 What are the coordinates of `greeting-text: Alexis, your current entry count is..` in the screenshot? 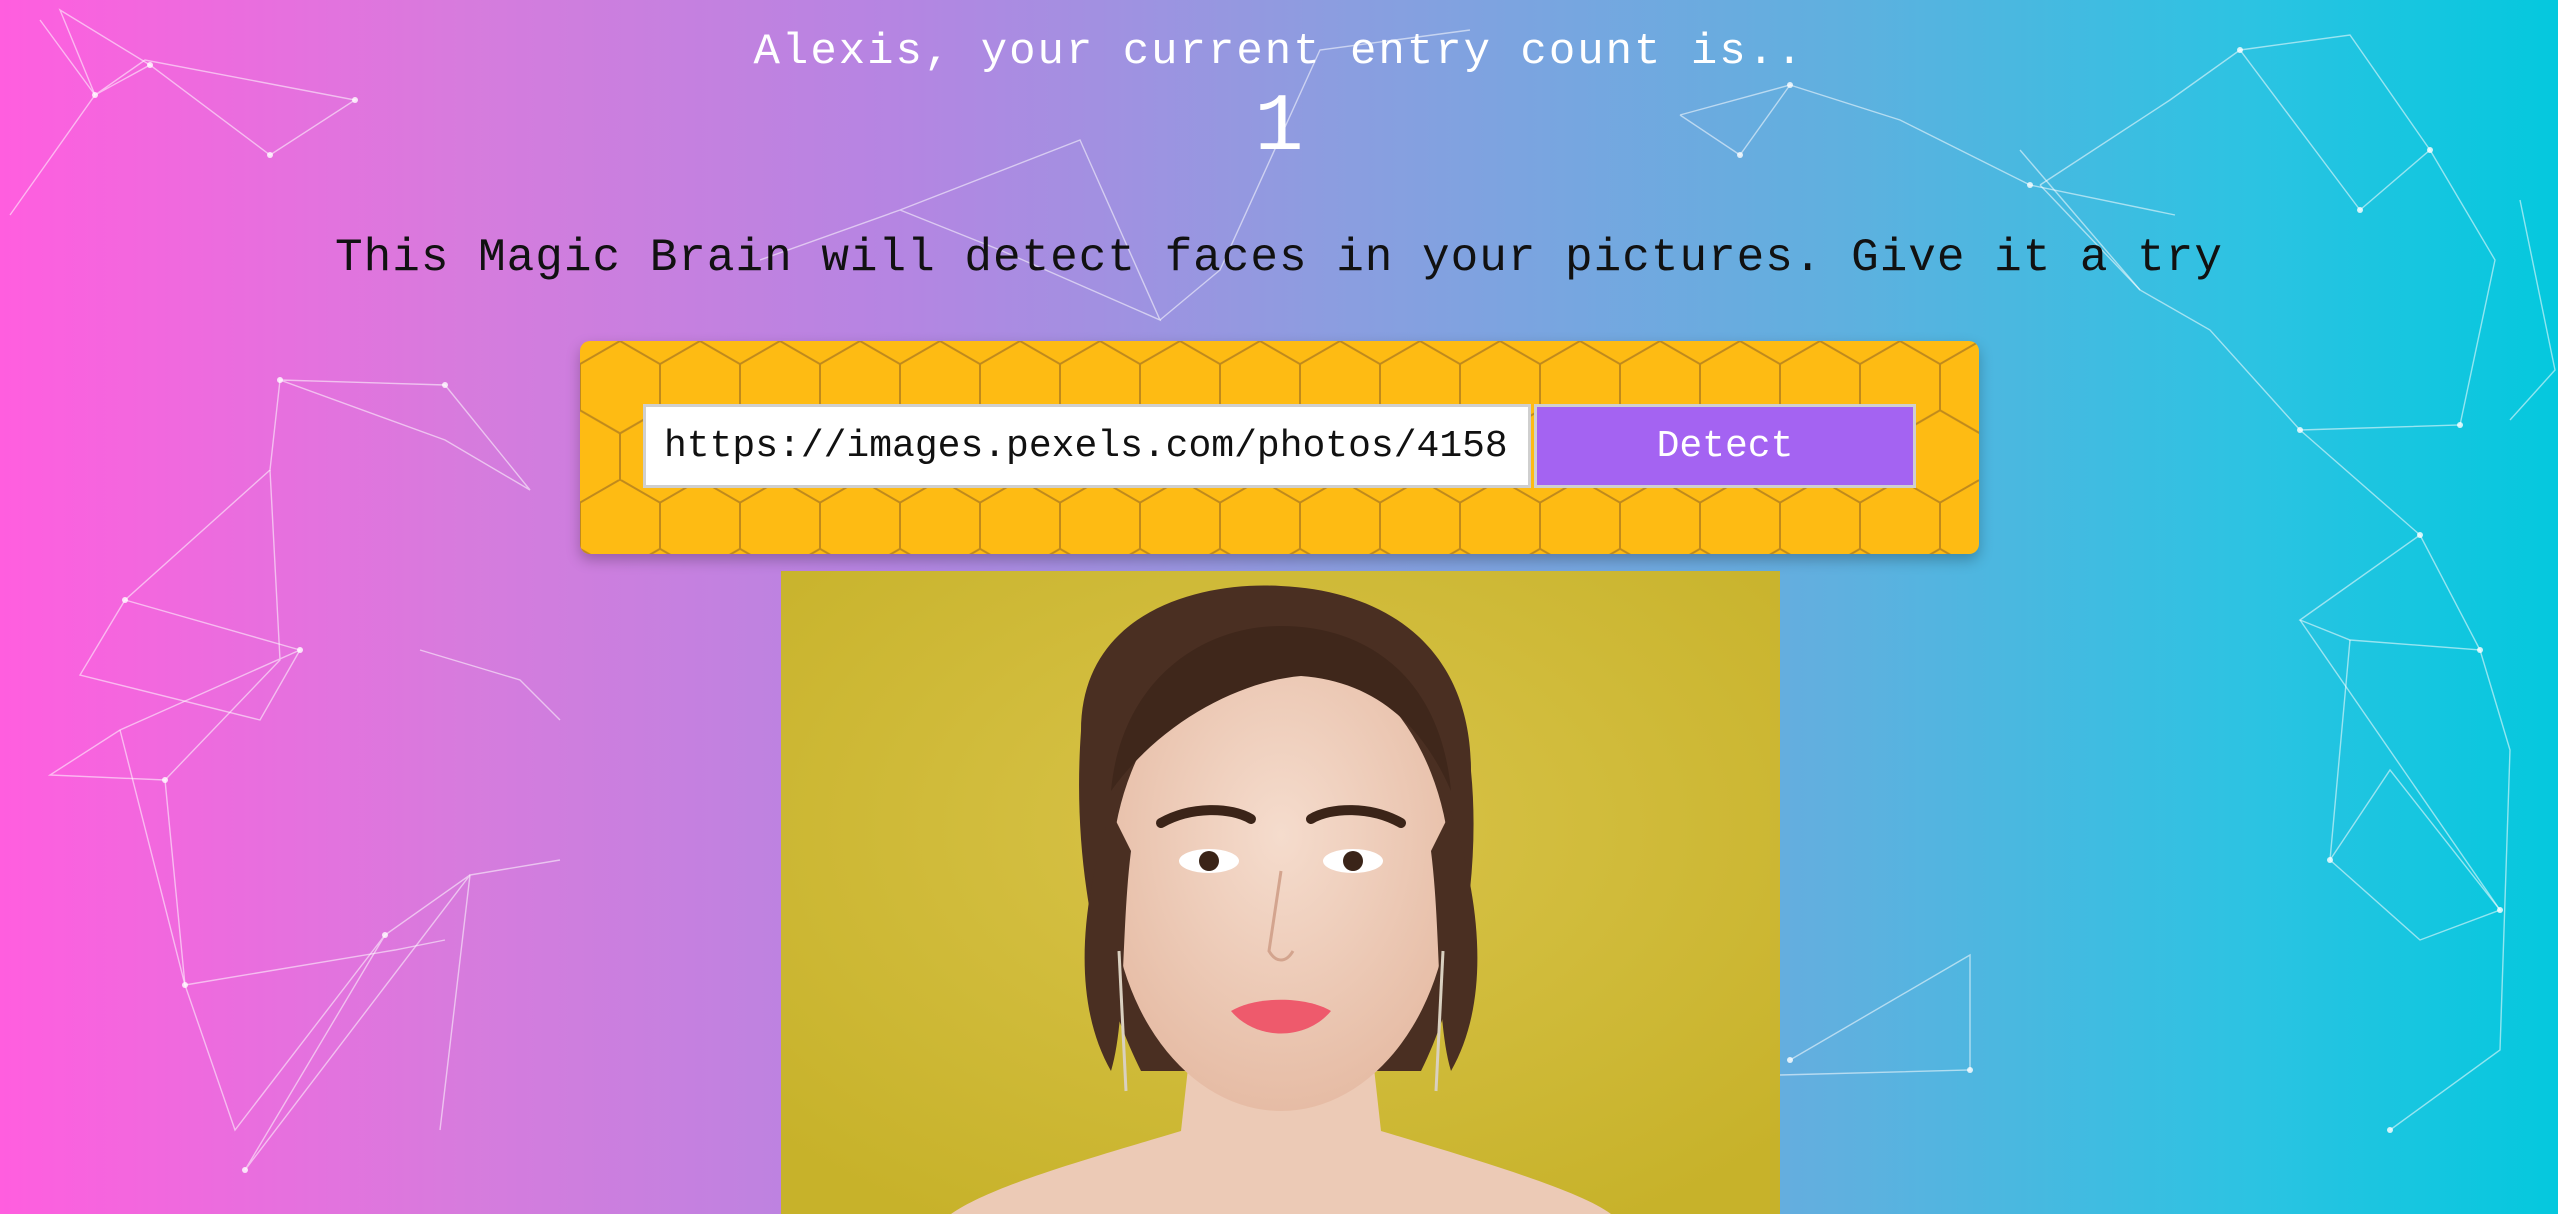 It's located at (1279, 52).